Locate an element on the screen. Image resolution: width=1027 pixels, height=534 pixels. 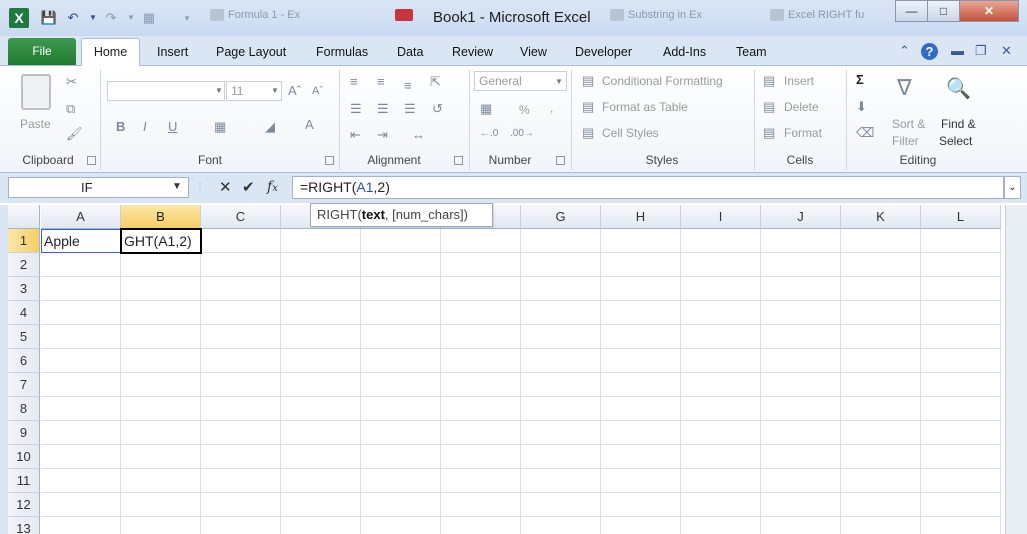
delete-cells-icon: ▤ is located at coordinates (769, 107).